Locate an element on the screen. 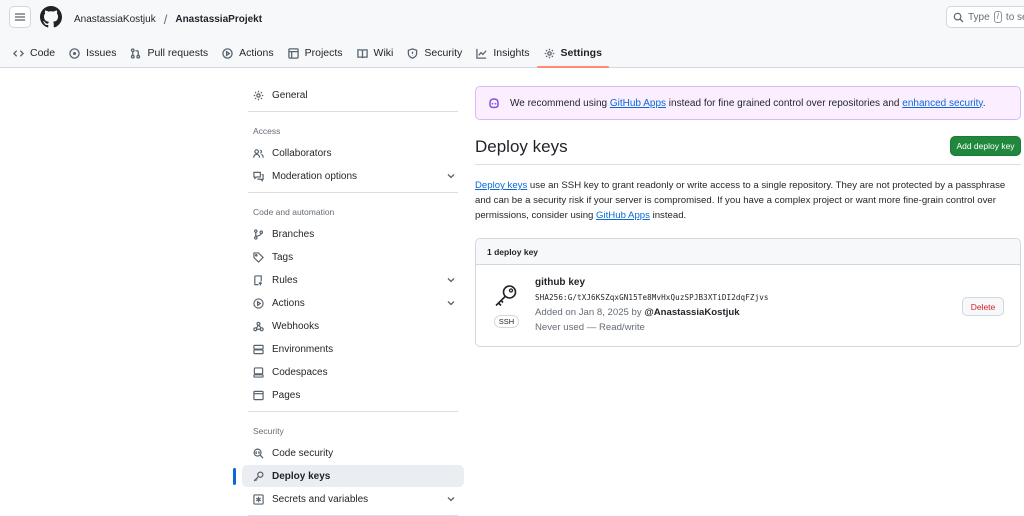 The image size is (1024, 516). delete-key-button: Delete is located at coordinates (983, 306).